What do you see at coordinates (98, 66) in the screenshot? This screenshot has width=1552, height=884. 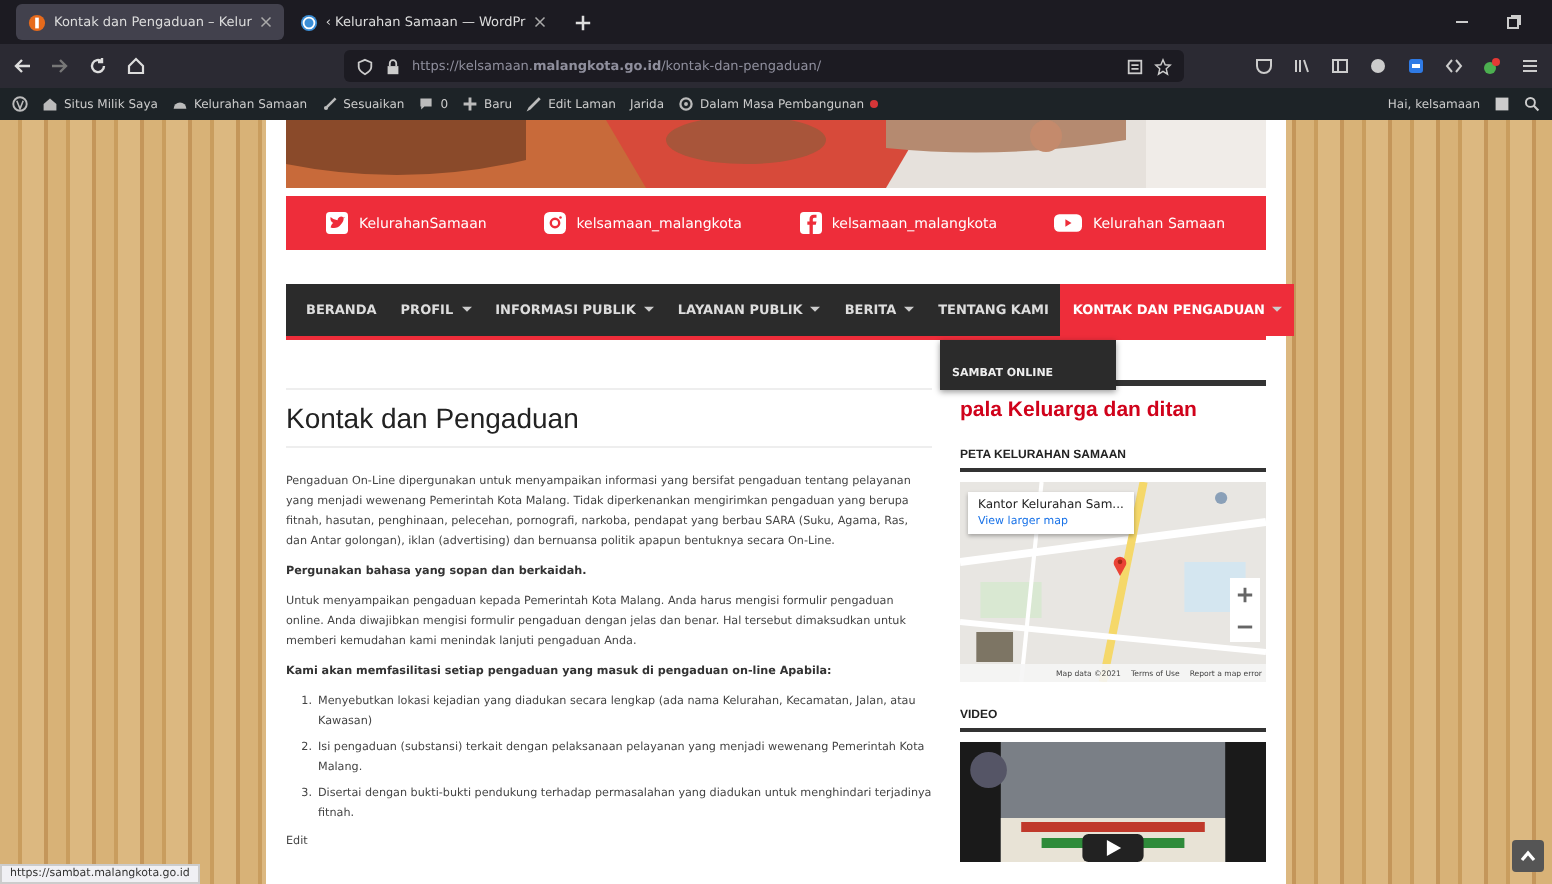 I see `reload-icon` at bounding box center [98, 66].